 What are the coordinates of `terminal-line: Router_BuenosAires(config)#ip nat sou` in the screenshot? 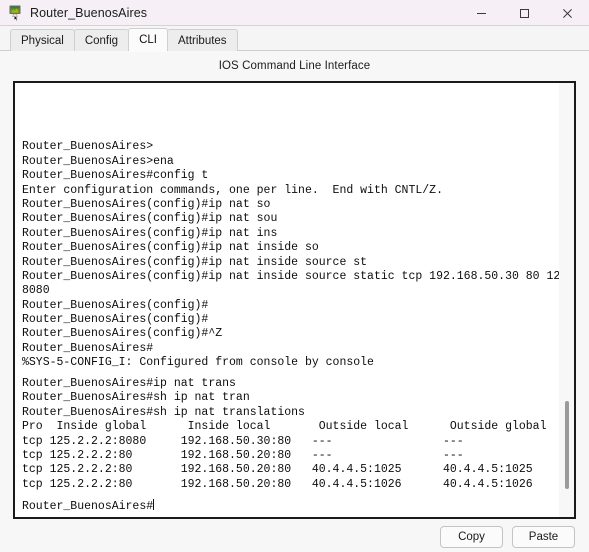 It's located at (150, 219).